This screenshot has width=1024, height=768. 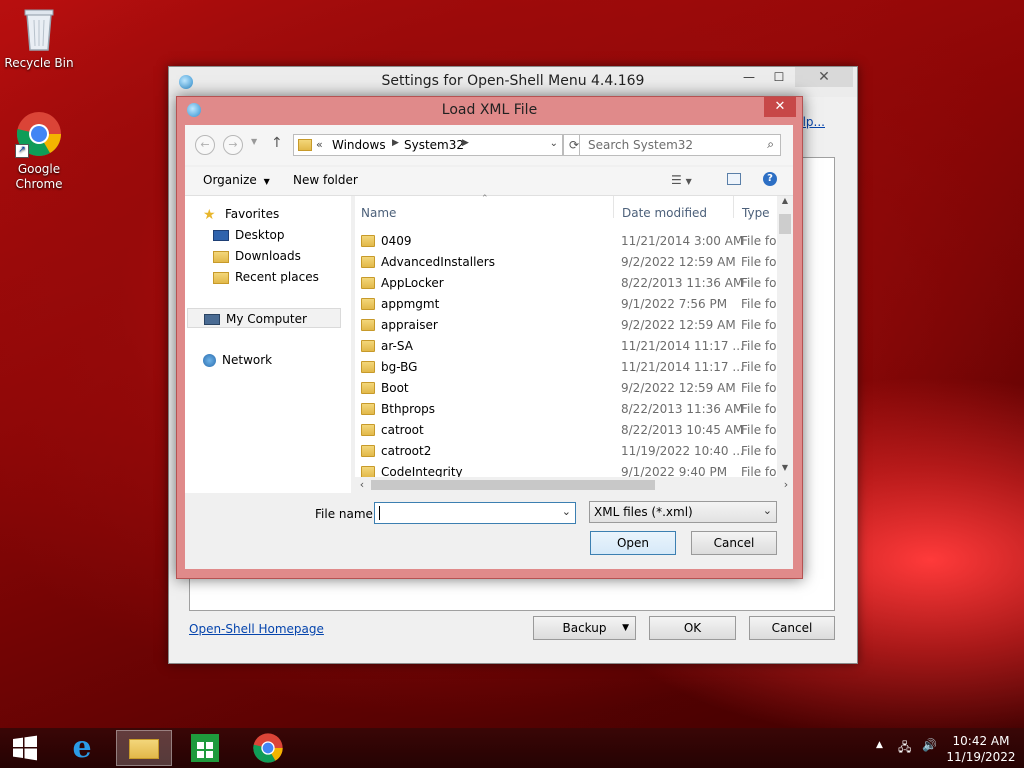 I want to click on breadcrumb-windows: Windows, so click(x=359, y=145).